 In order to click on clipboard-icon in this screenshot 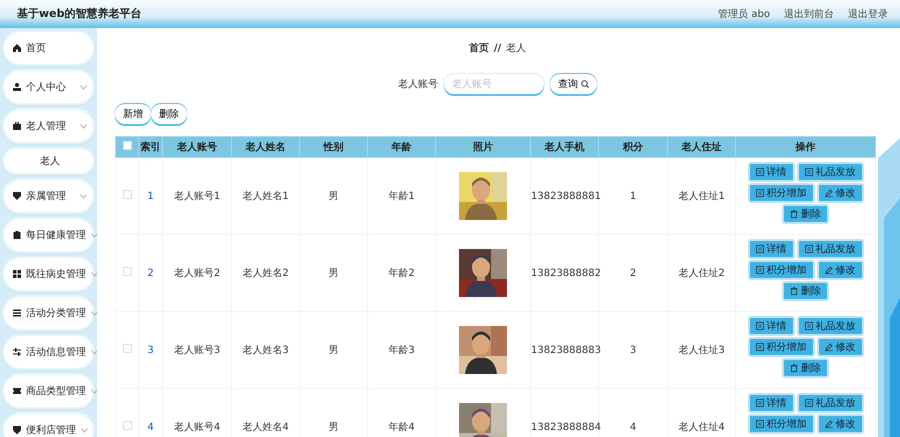, I will do `click(17, 235)`.